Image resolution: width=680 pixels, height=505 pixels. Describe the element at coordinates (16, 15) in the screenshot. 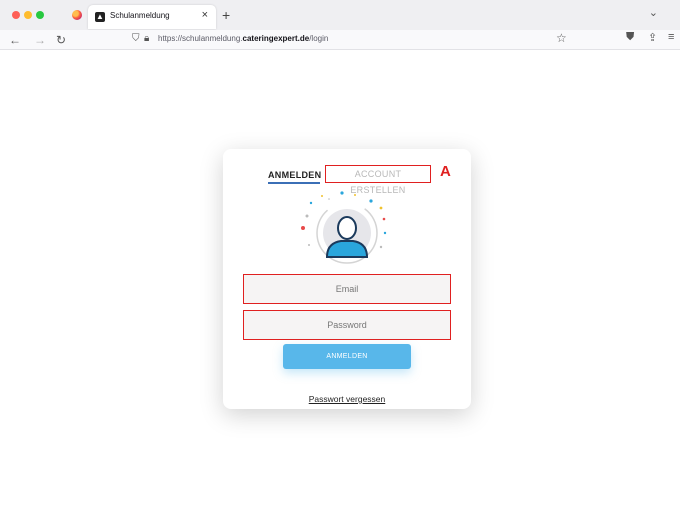

I see `close-window-button` at that location.